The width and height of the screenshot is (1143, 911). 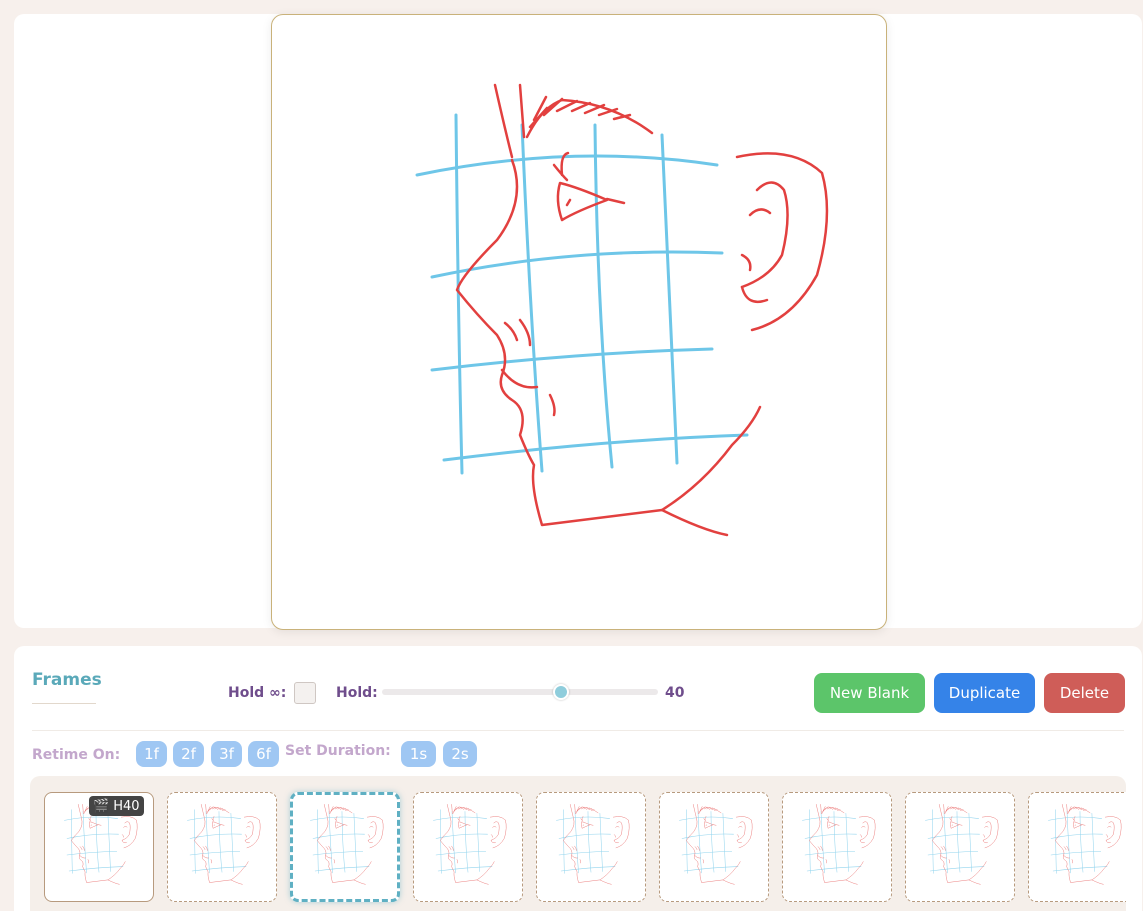 I want to click on frames-title: Frames, so click(x=67, y=680).